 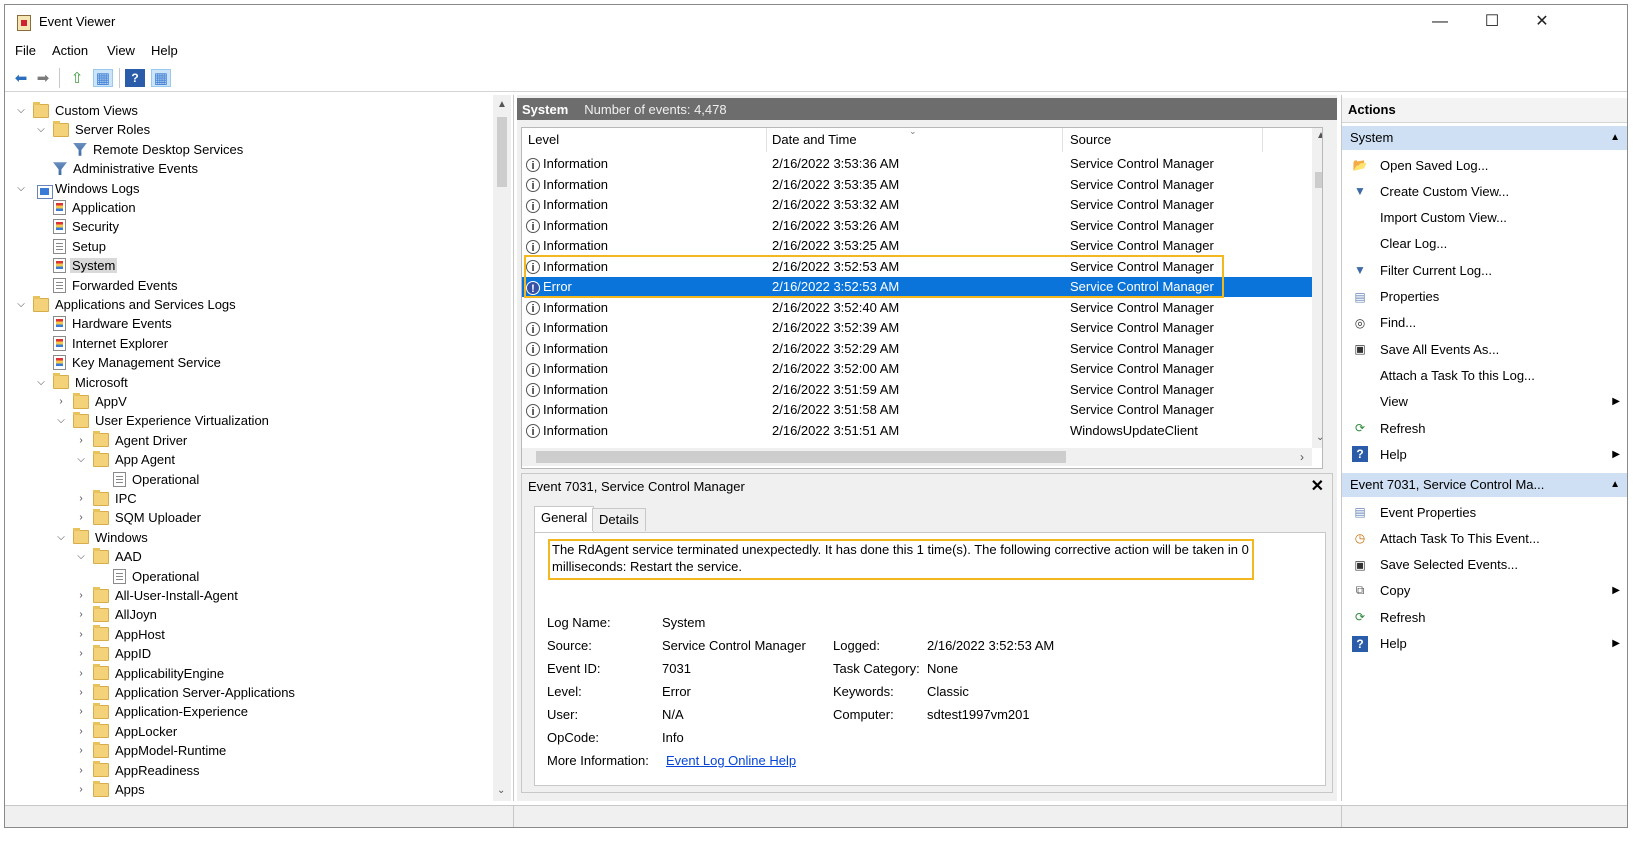 I want to click on tree-item: Setup, so click(x=71, y=246).